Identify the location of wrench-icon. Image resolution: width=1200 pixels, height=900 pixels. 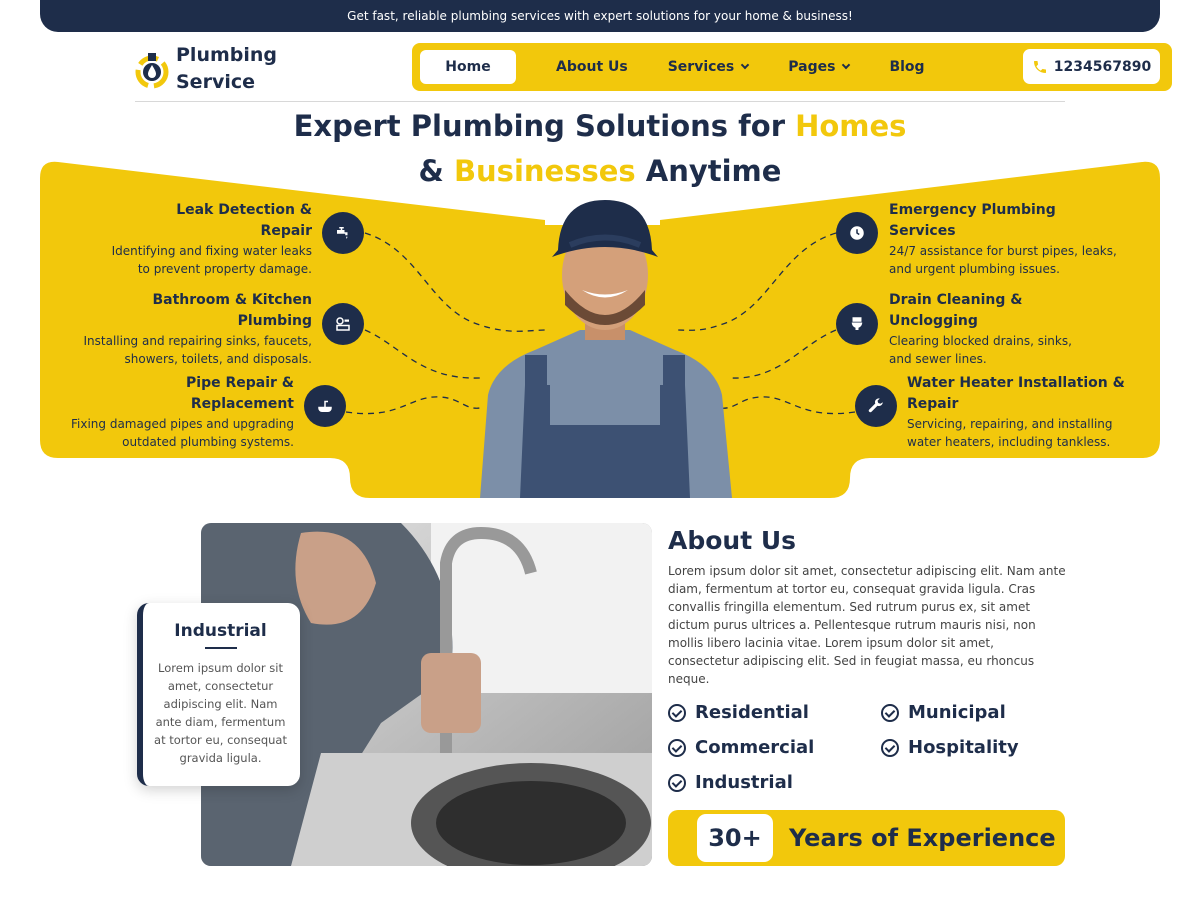
(876, 406).